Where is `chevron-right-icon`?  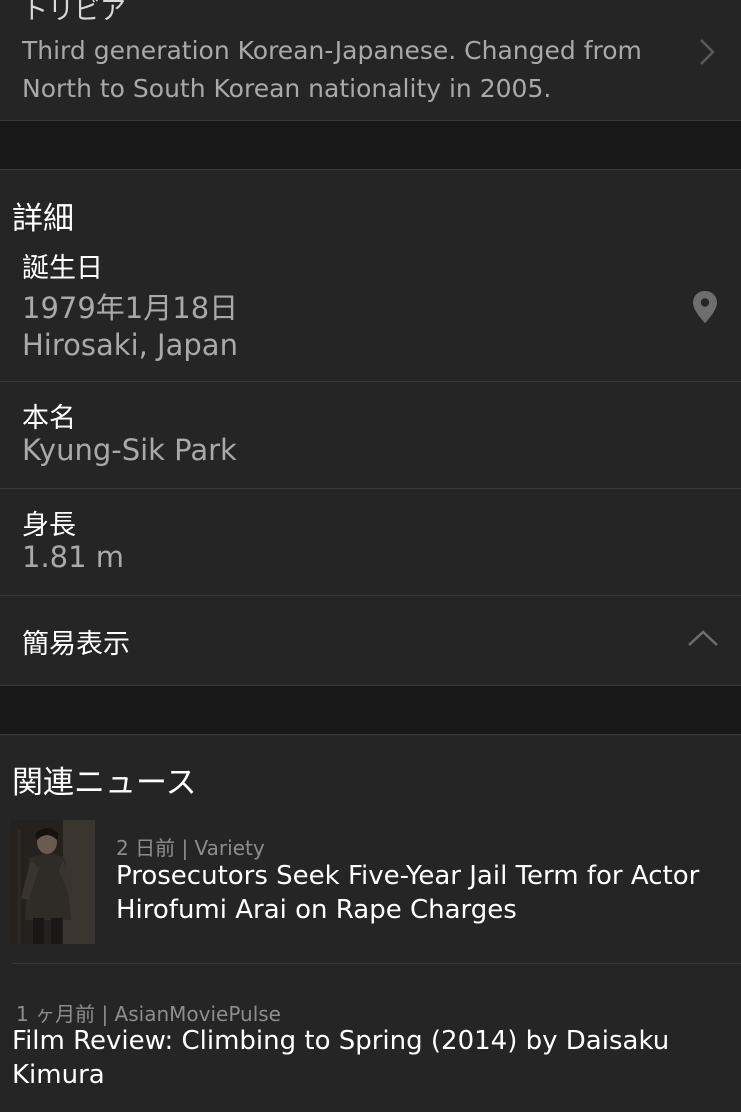
chevron-right-icon is located at coordinates (707, 52).